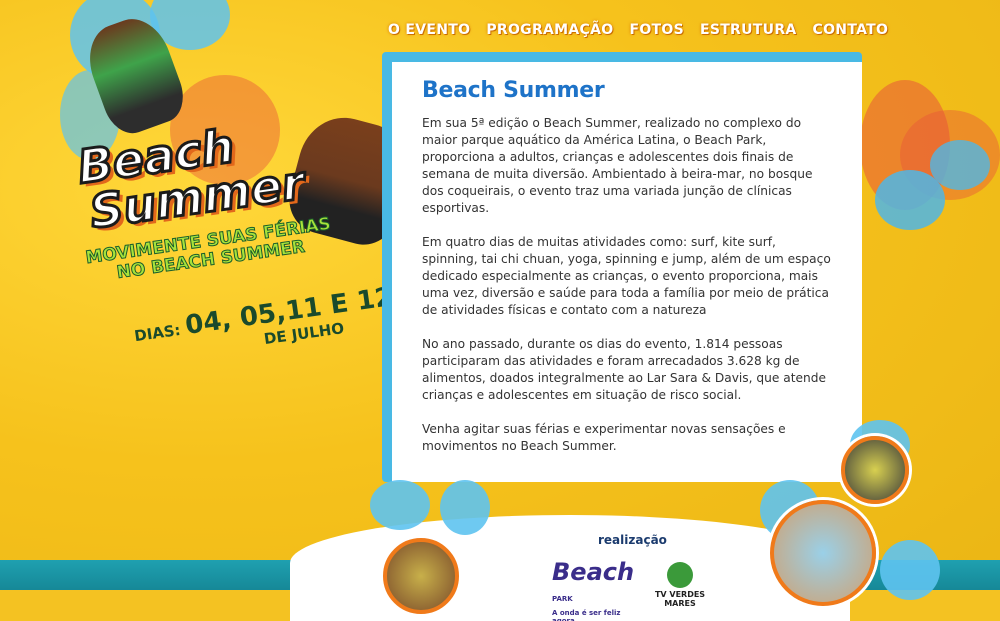  I want to click on beach-park-logo: Beach PARK A onda é ser feliz agora., so click(593, 589).